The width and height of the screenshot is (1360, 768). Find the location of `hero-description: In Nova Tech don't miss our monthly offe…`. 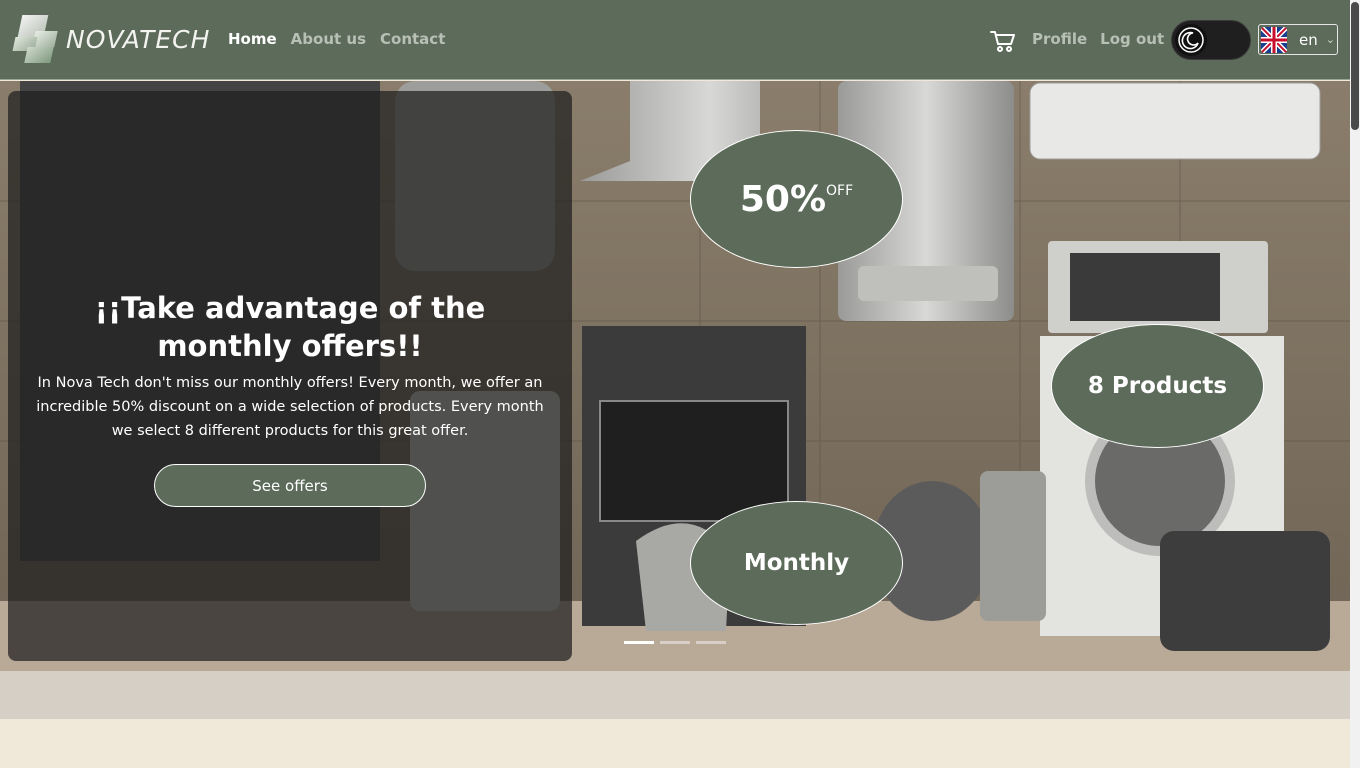

hero-description: In Nova Tech don't miss our monthly offe… is located at coordinates (290, 407).